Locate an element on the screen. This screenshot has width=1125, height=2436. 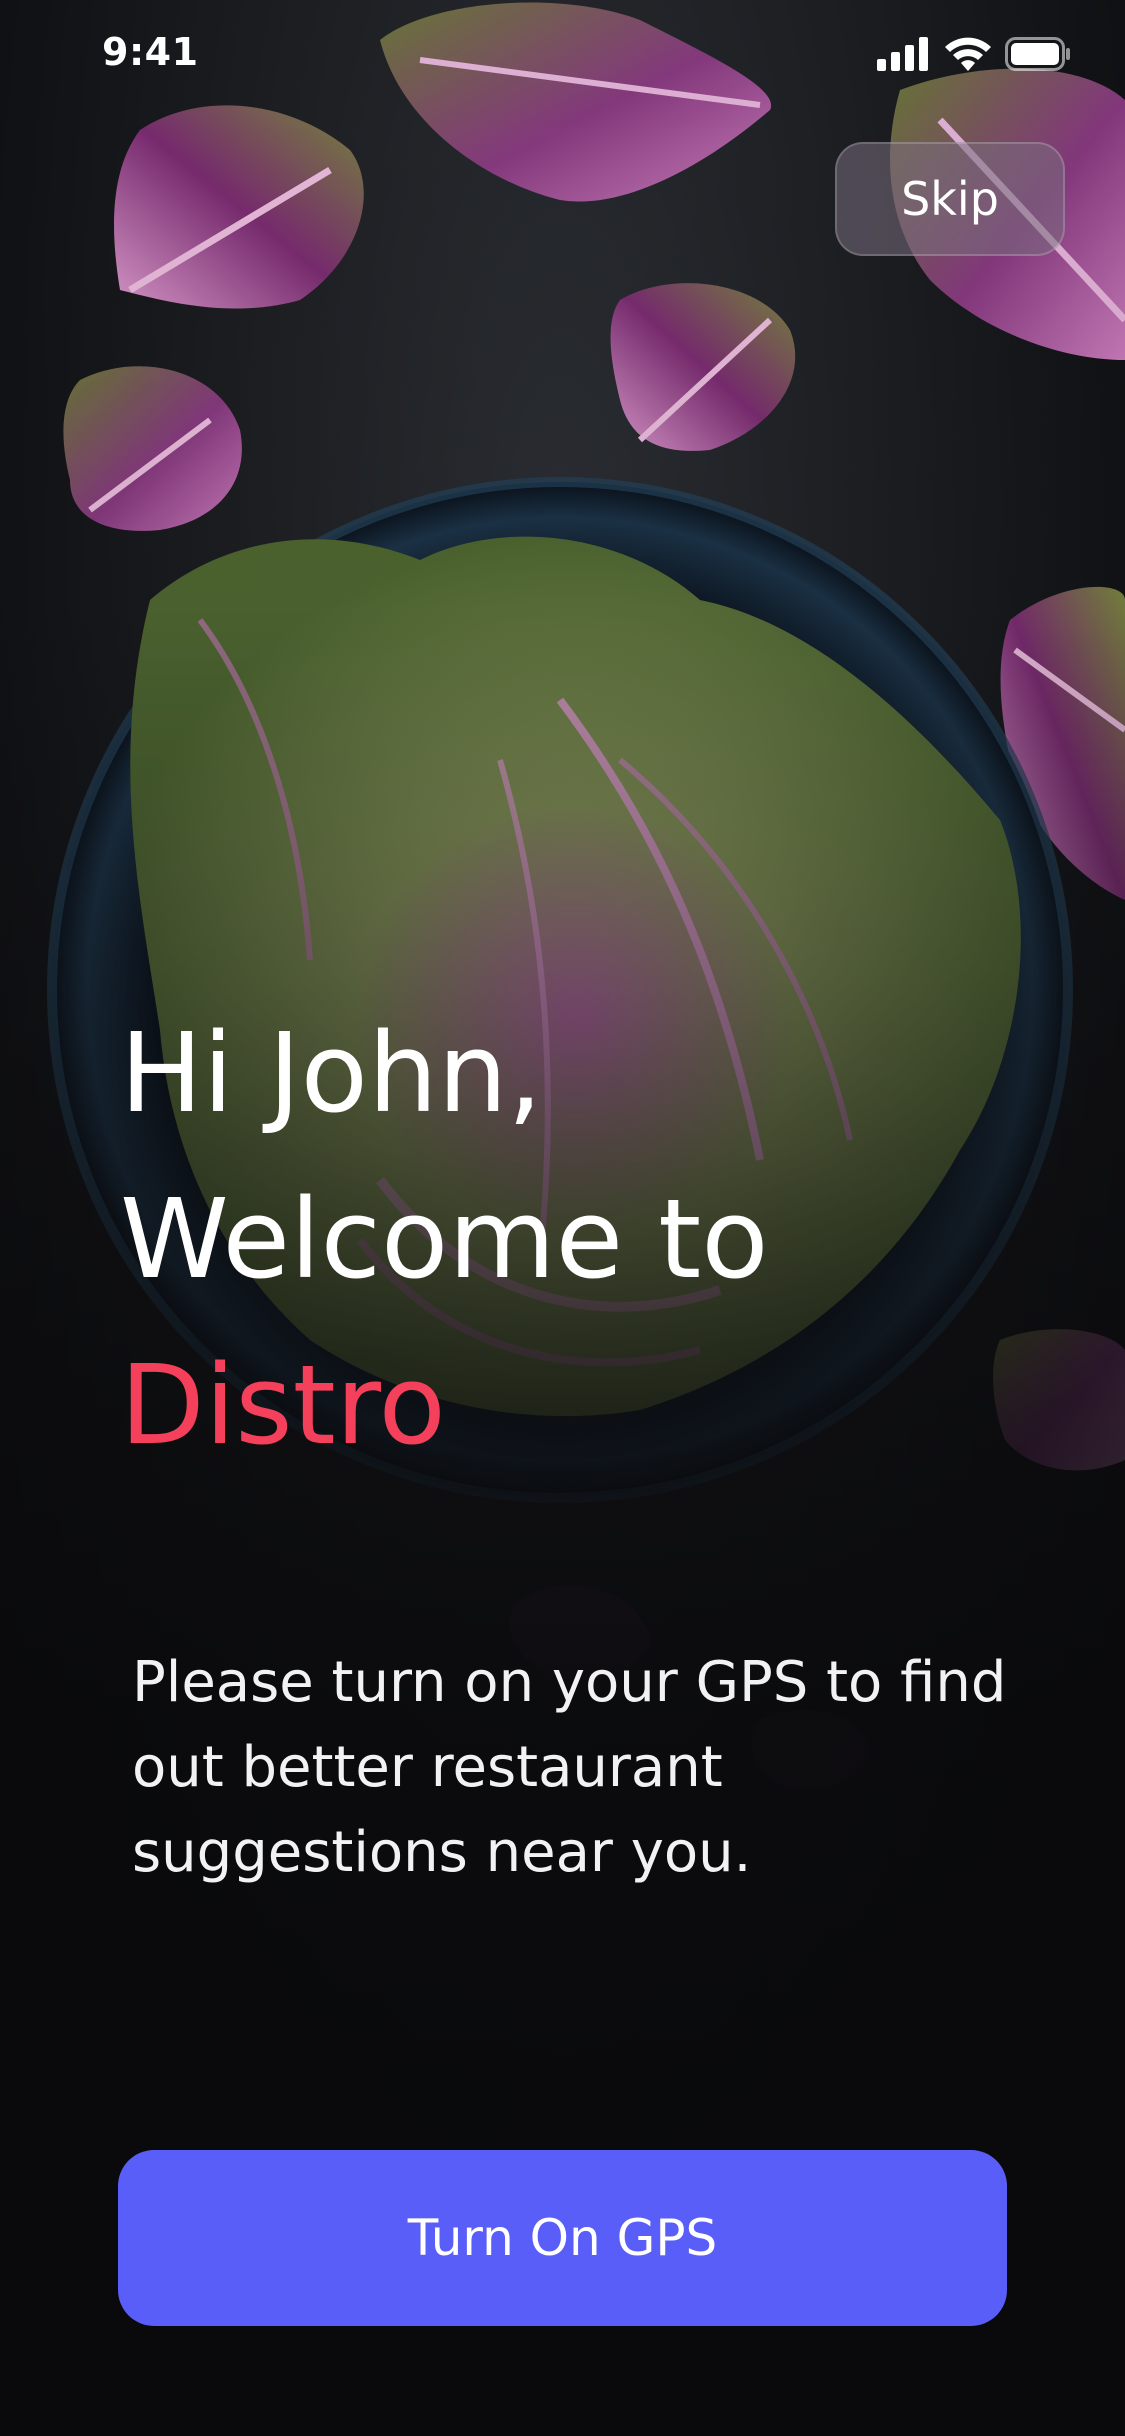
status-icons is located at coordinates (974, 54).